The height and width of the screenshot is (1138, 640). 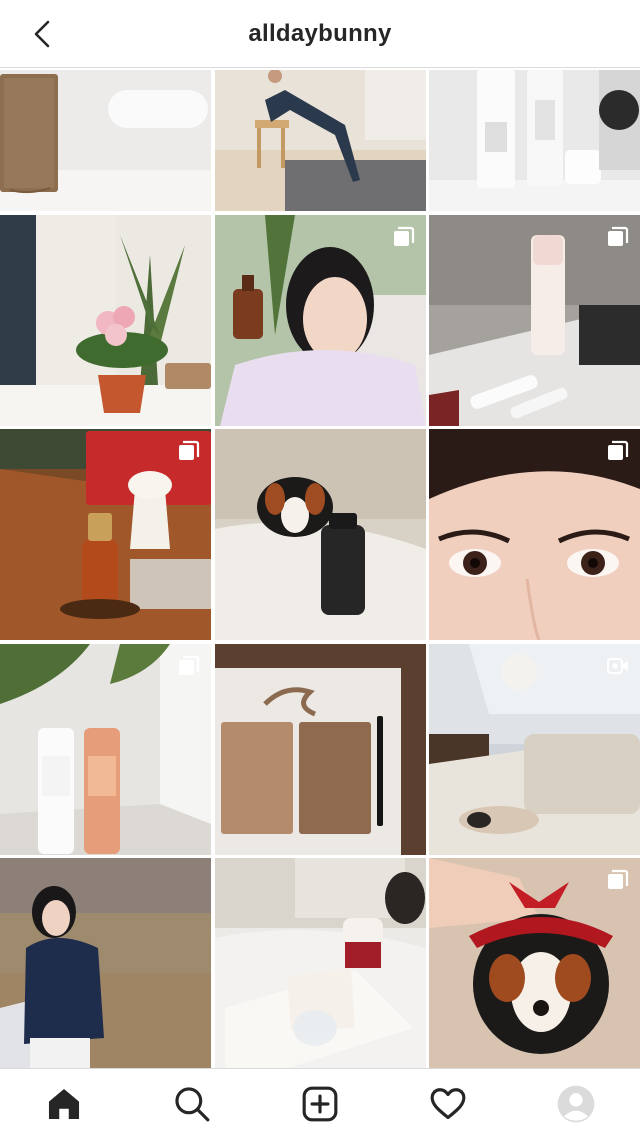 I want to click on home-icon, so click(x=64, y=1103).